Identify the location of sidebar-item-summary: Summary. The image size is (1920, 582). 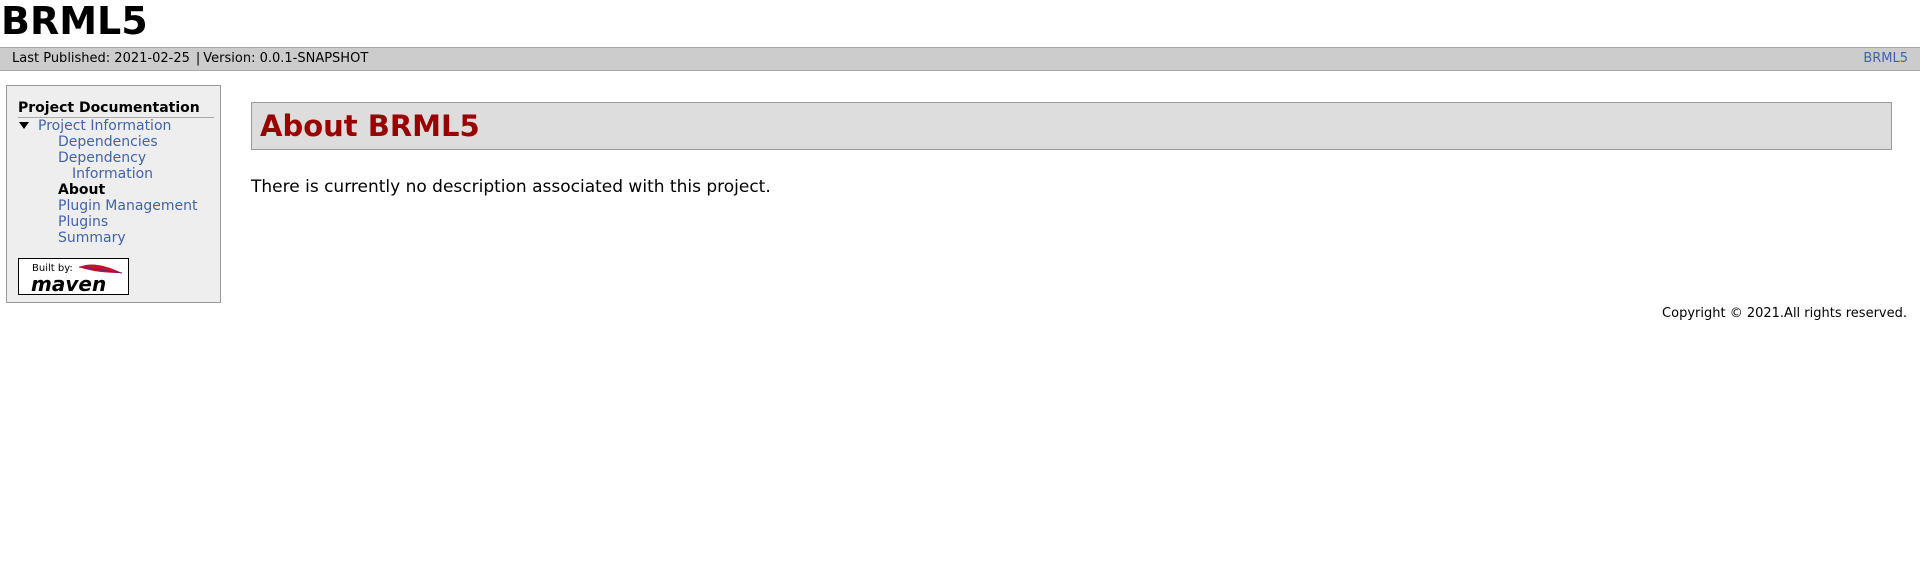
(116, 238).